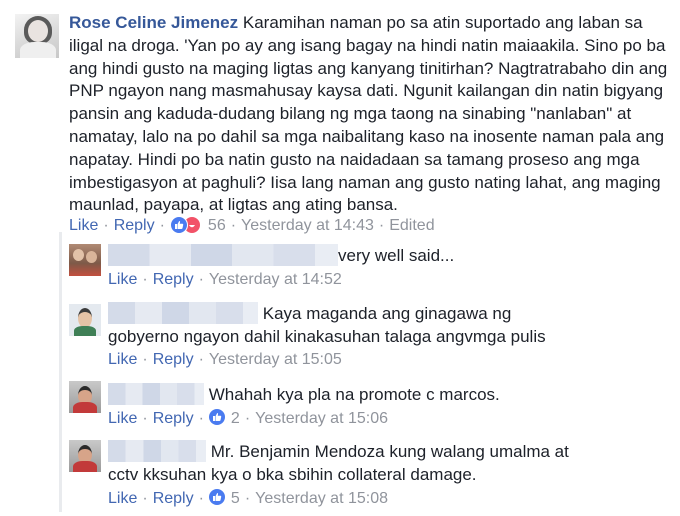 Image resolution: width=680 pixels, height=516 pixels. I want to click on reply-text: Whahah kya pla na promote c marcos., so click(354, 394).